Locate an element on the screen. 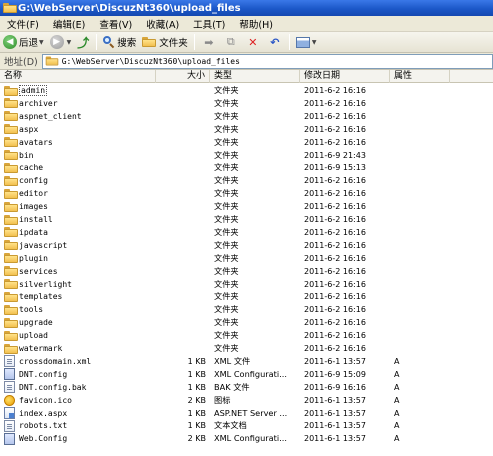 The height and width of the screenshot is (456, 493). list-item: images 文件夹 2011-6-2 16:16 is located at coordinates (246, 206).